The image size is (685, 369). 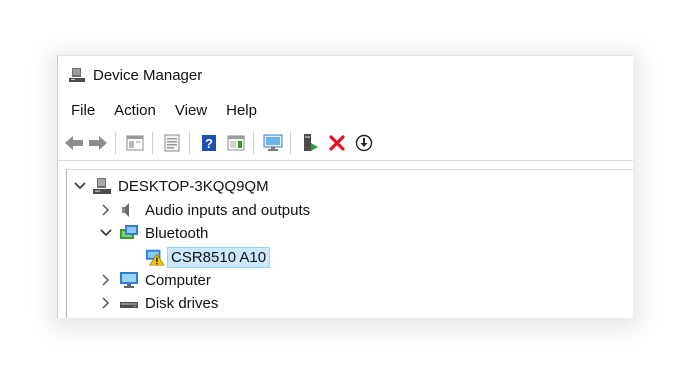 What do you see at coordinates (337, 143) in the screenshot?
I see `uninstall-icon` at bounding box center [337, 143].